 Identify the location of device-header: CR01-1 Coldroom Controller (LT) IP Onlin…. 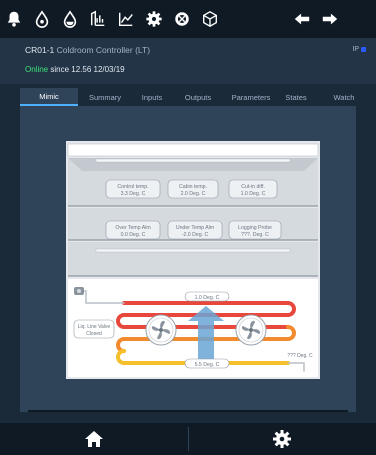
(188, 61).